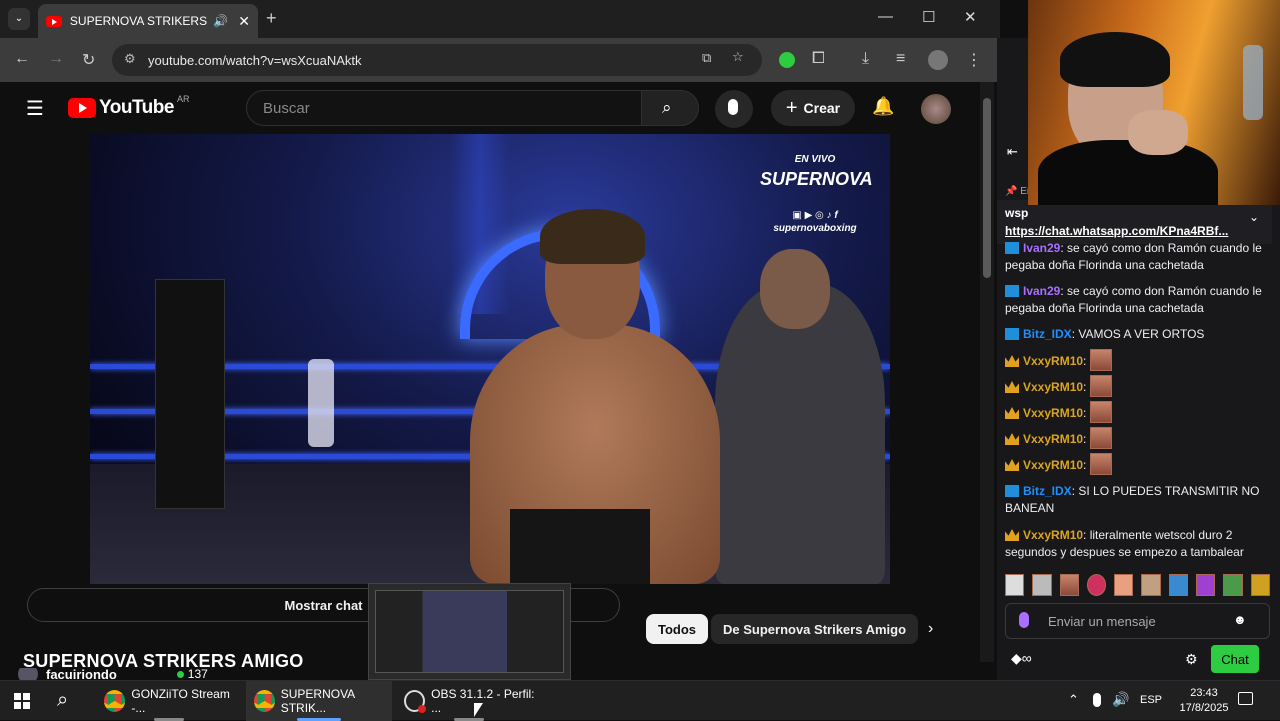 The image size is (1280, 721). I want to click on person-body, so click(1128, 172).